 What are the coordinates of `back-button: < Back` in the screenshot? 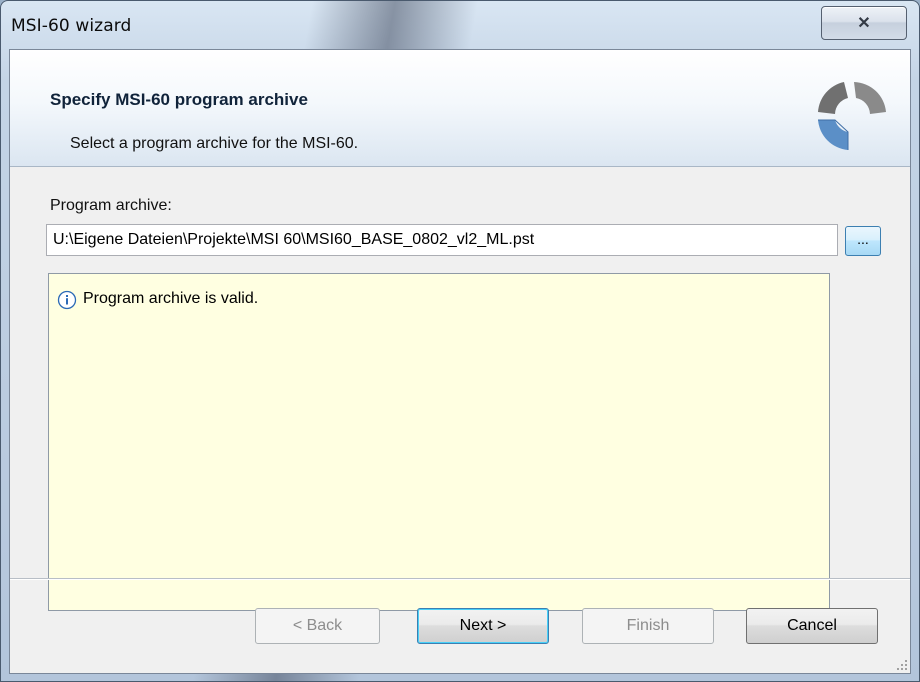 It's located at (317, 626).